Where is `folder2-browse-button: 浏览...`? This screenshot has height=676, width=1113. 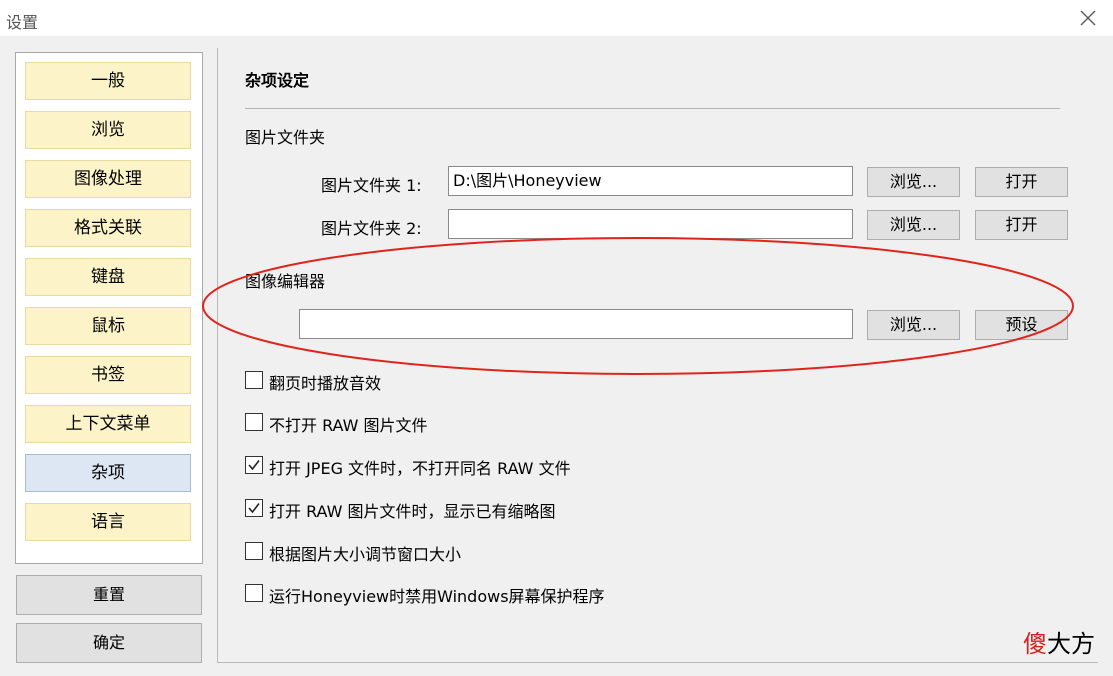
folder2-browse-button: 浏览... is located at coordinates (913, 225).